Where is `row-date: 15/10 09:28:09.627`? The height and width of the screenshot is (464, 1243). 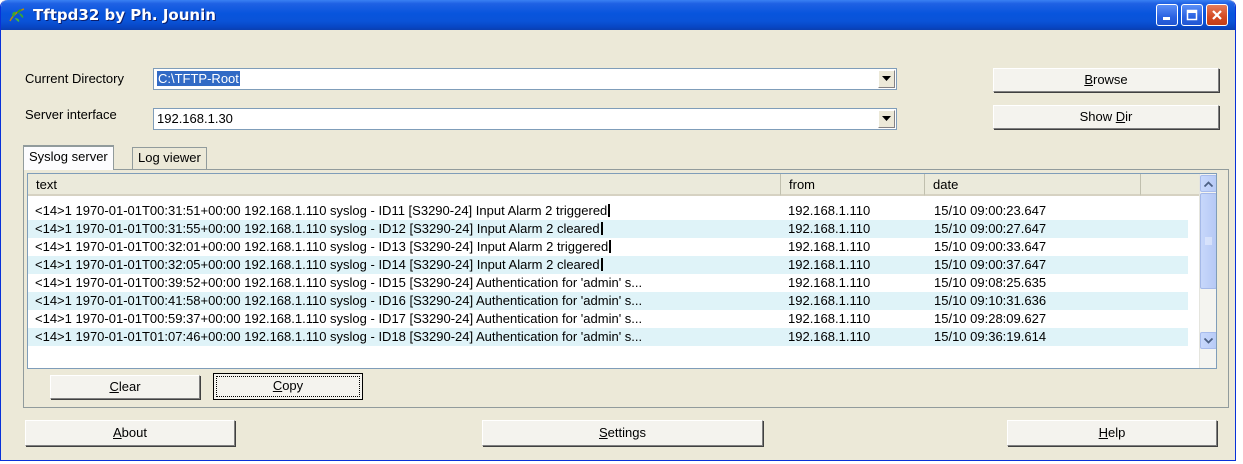
row-date: 15/10 09:28:09.627 is located at coordinates (990, 318).